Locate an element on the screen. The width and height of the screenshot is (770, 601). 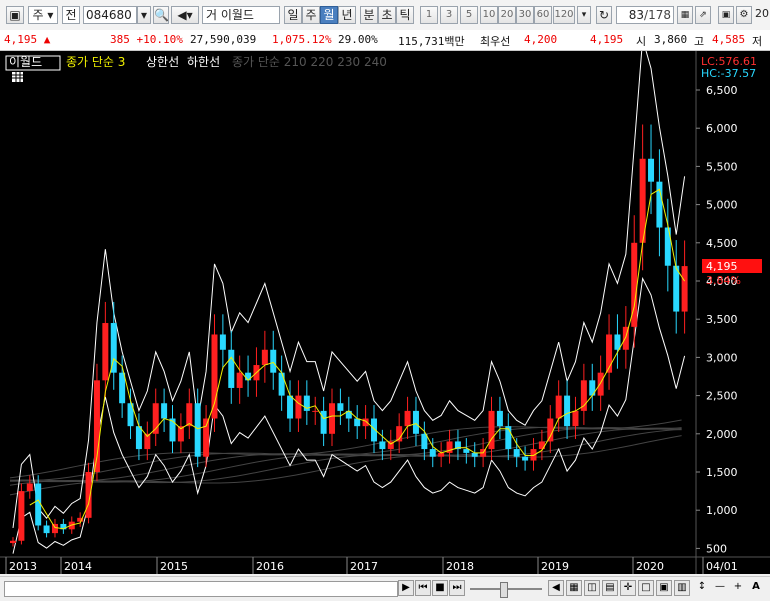
scrollbar-track is located at coordinates (201, 589).